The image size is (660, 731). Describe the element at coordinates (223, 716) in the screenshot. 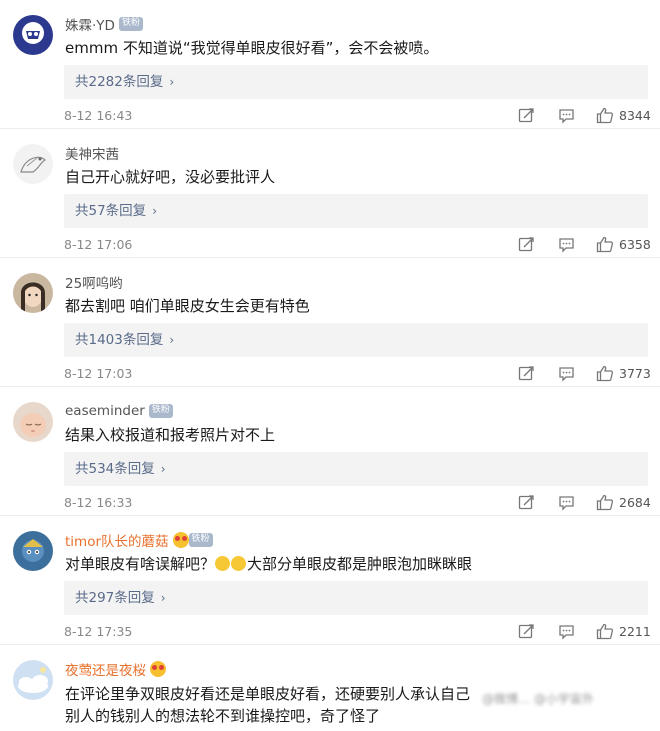

I see `comment-text-line: 别人的钱别人的想法轮不到谁操控吧，奇了怪了` at that location.